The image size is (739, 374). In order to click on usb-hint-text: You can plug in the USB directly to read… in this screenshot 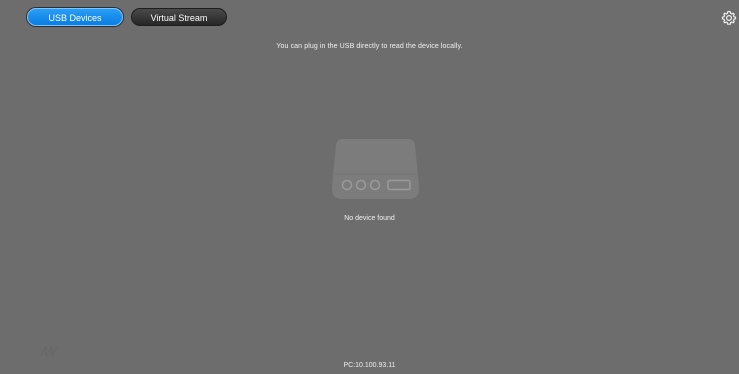, I will do `click(369, 46)`.